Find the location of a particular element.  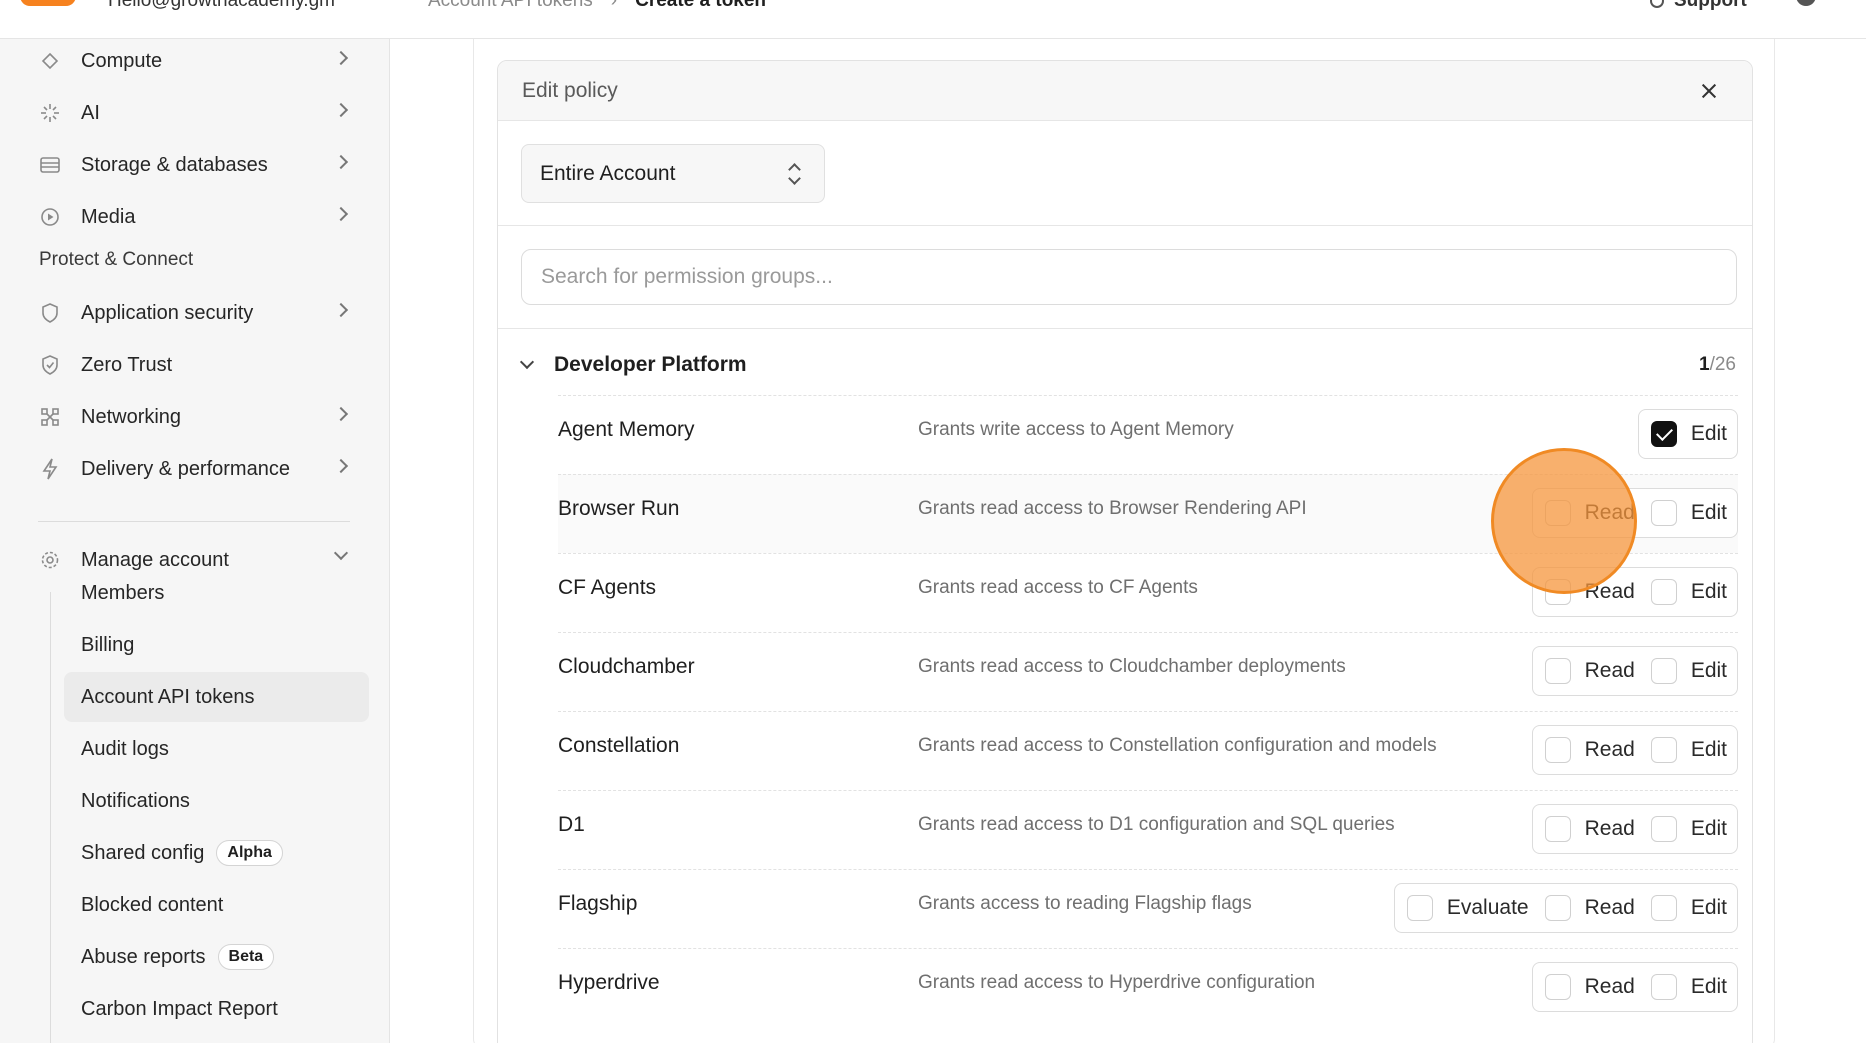

sidebar-item-delivery: Delivery & performance is located at coordinates (198, 469).